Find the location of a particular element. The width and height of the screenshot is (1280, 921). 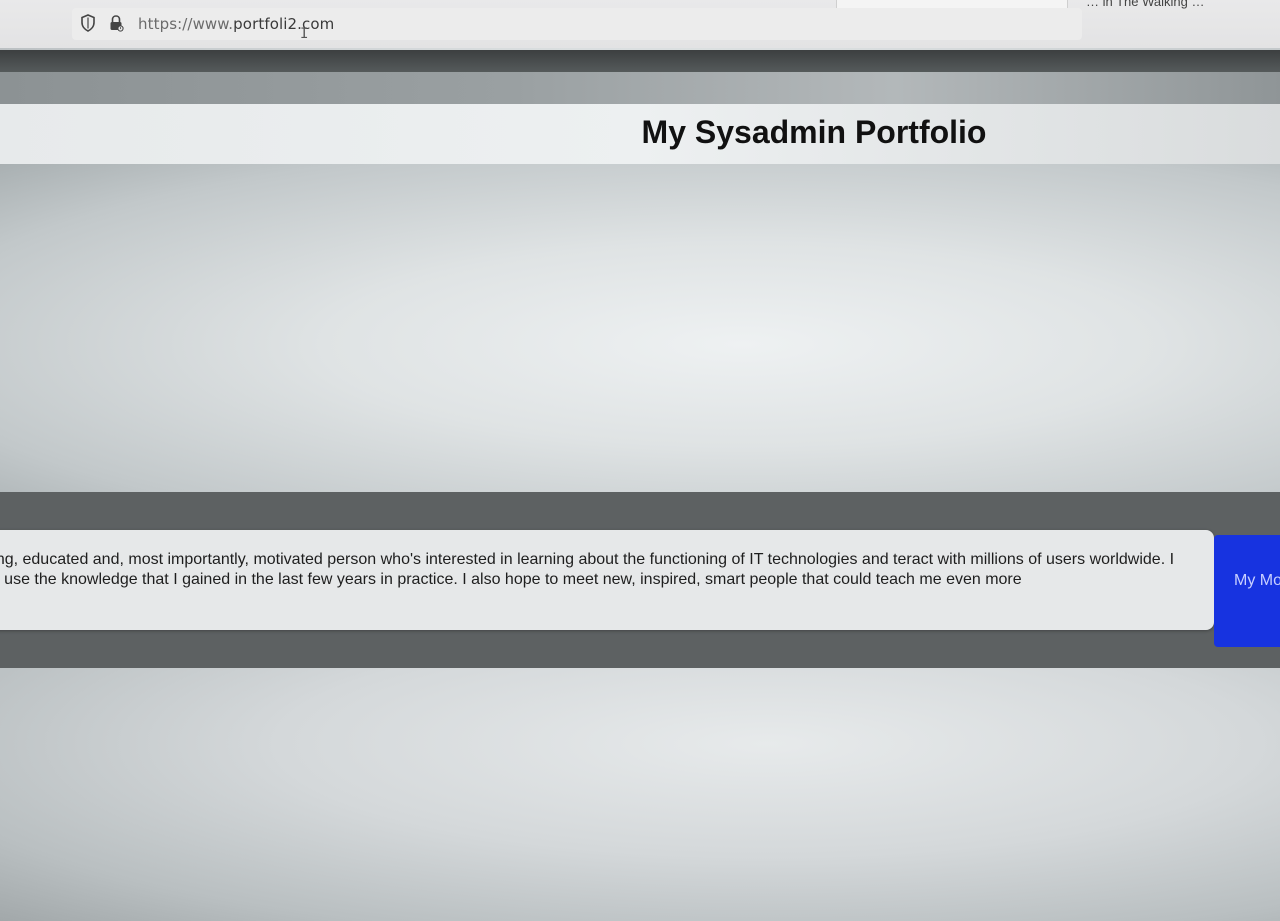

url-host: portfoli2.com is located at coordinates (284, 24).